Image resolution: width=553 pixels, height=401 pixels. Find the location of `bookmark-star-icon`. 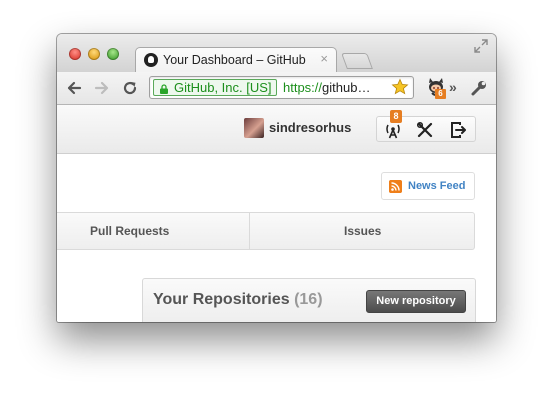

bookmark-star-icon is located at coordinates (400, 87).